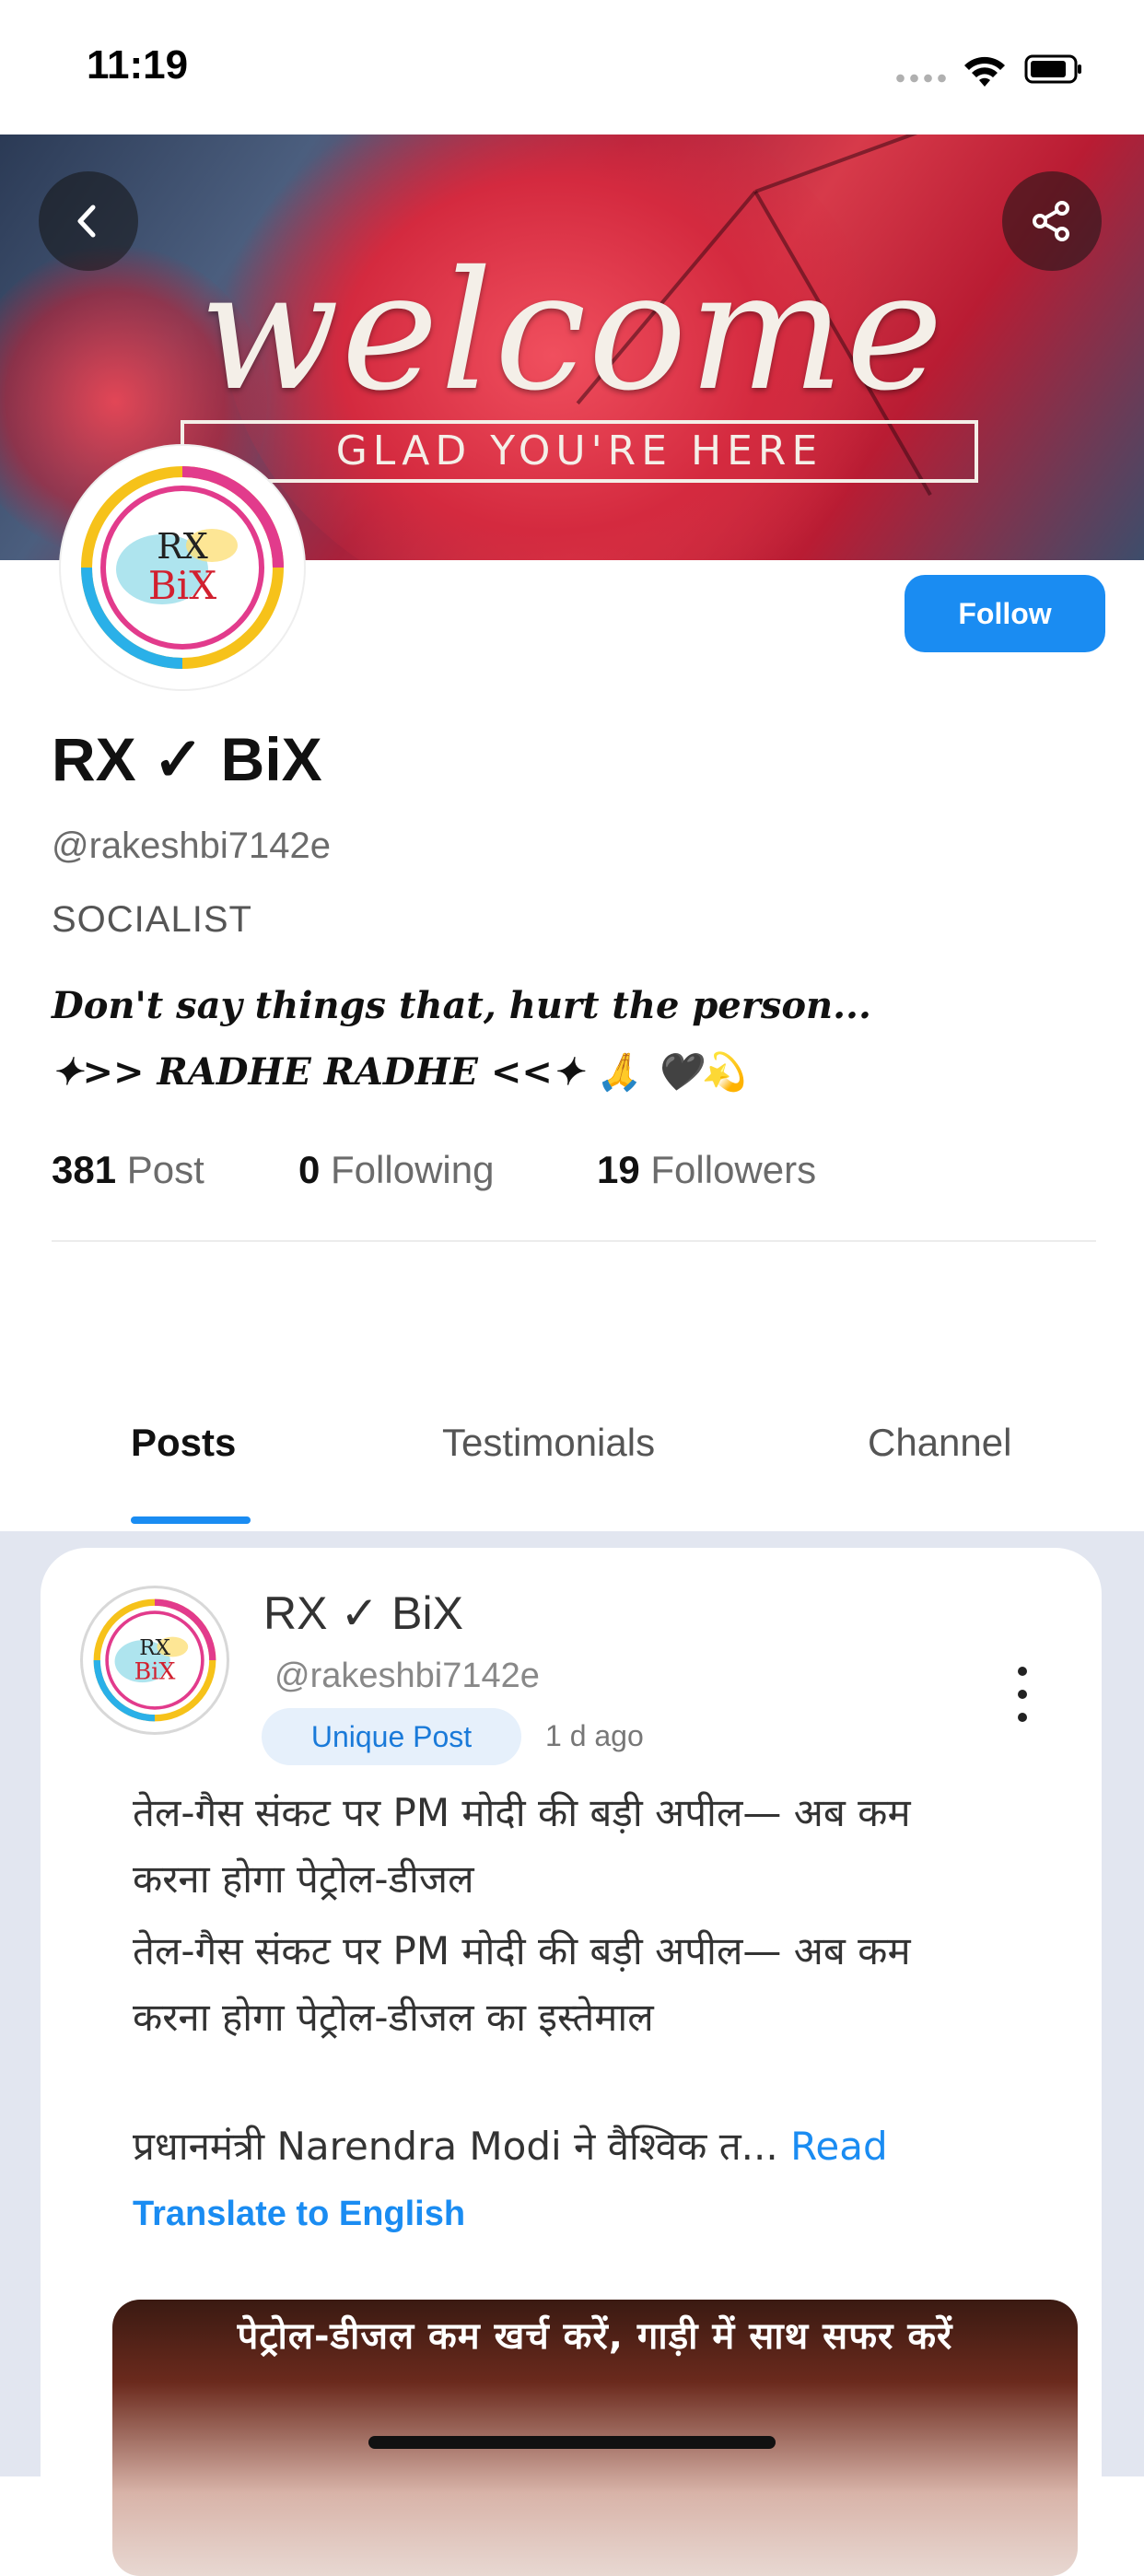 The width and height of the screenshot is (1144, 2576). I want to click on profile-handle: @rakeshbi7142e, so click(192, 845).